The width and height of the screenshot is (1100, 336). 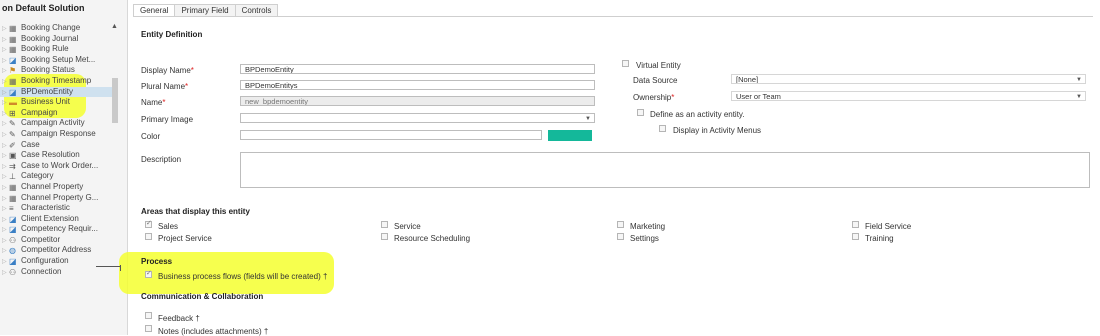 What do you see at coordinates (59, 176) in the screenshot?
I see `tree-item: ▷ ⊥ Category` at bounding box center [59, 176].